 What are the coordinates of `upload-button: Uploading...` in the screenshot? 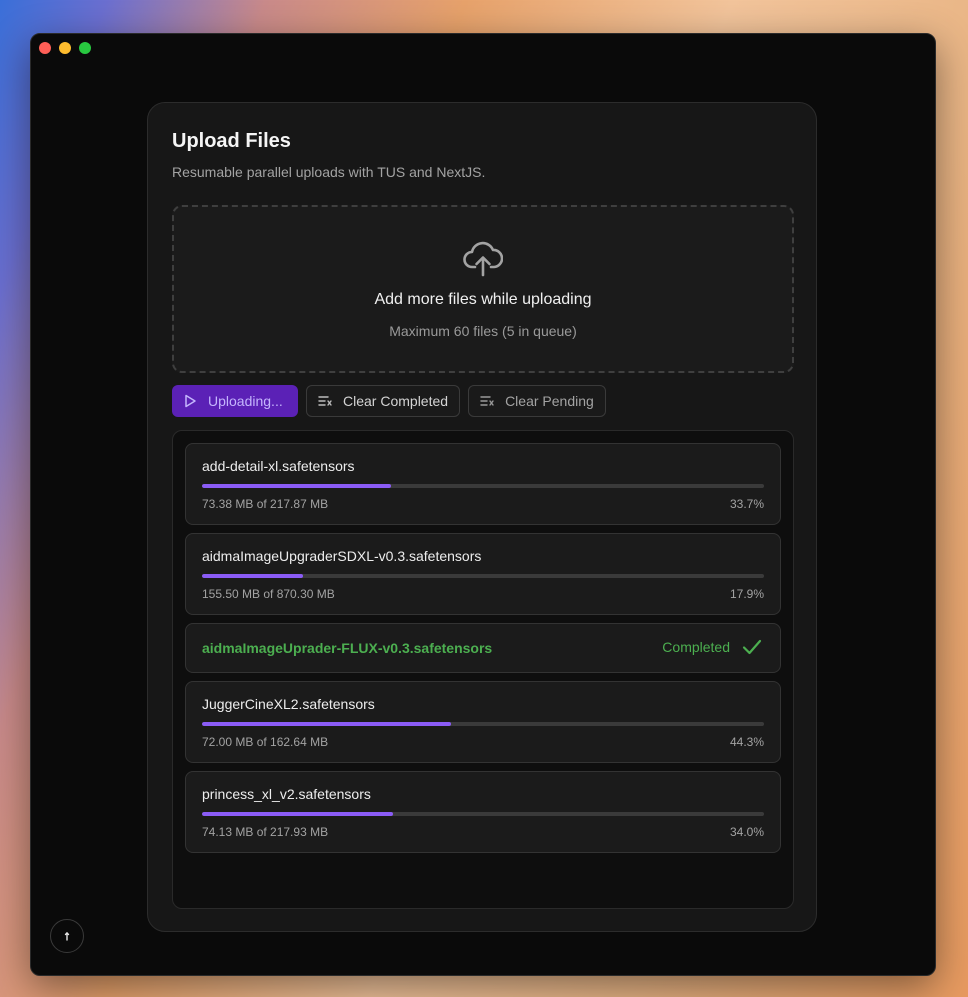 It's located at (235, 401).